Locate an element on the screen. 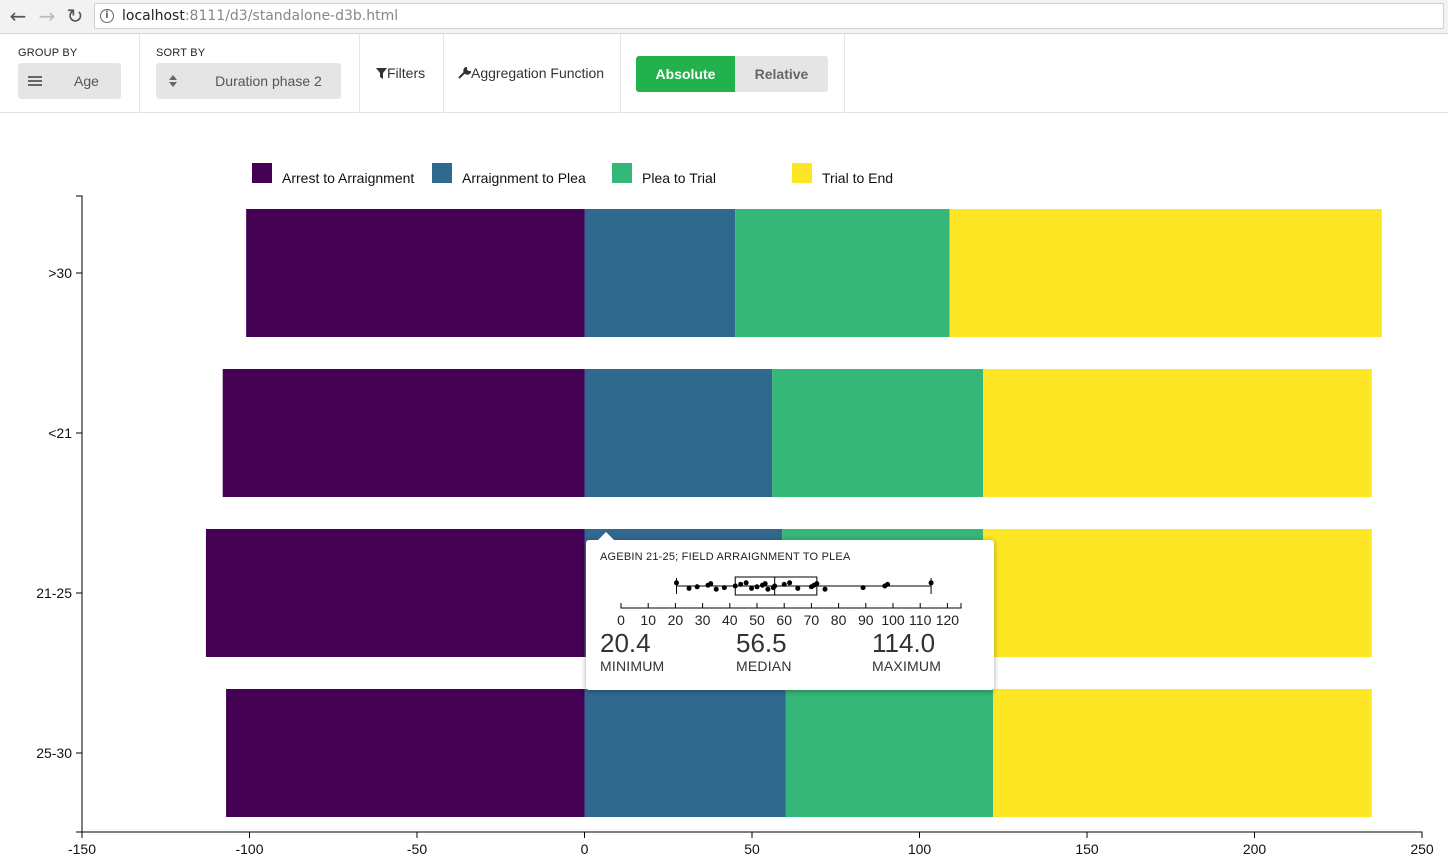 Image resolution: width=1448 pixels, height=867 pixels. url-path: :8111/d3/standalone-d3b.html is located at coordinates (291, 16).